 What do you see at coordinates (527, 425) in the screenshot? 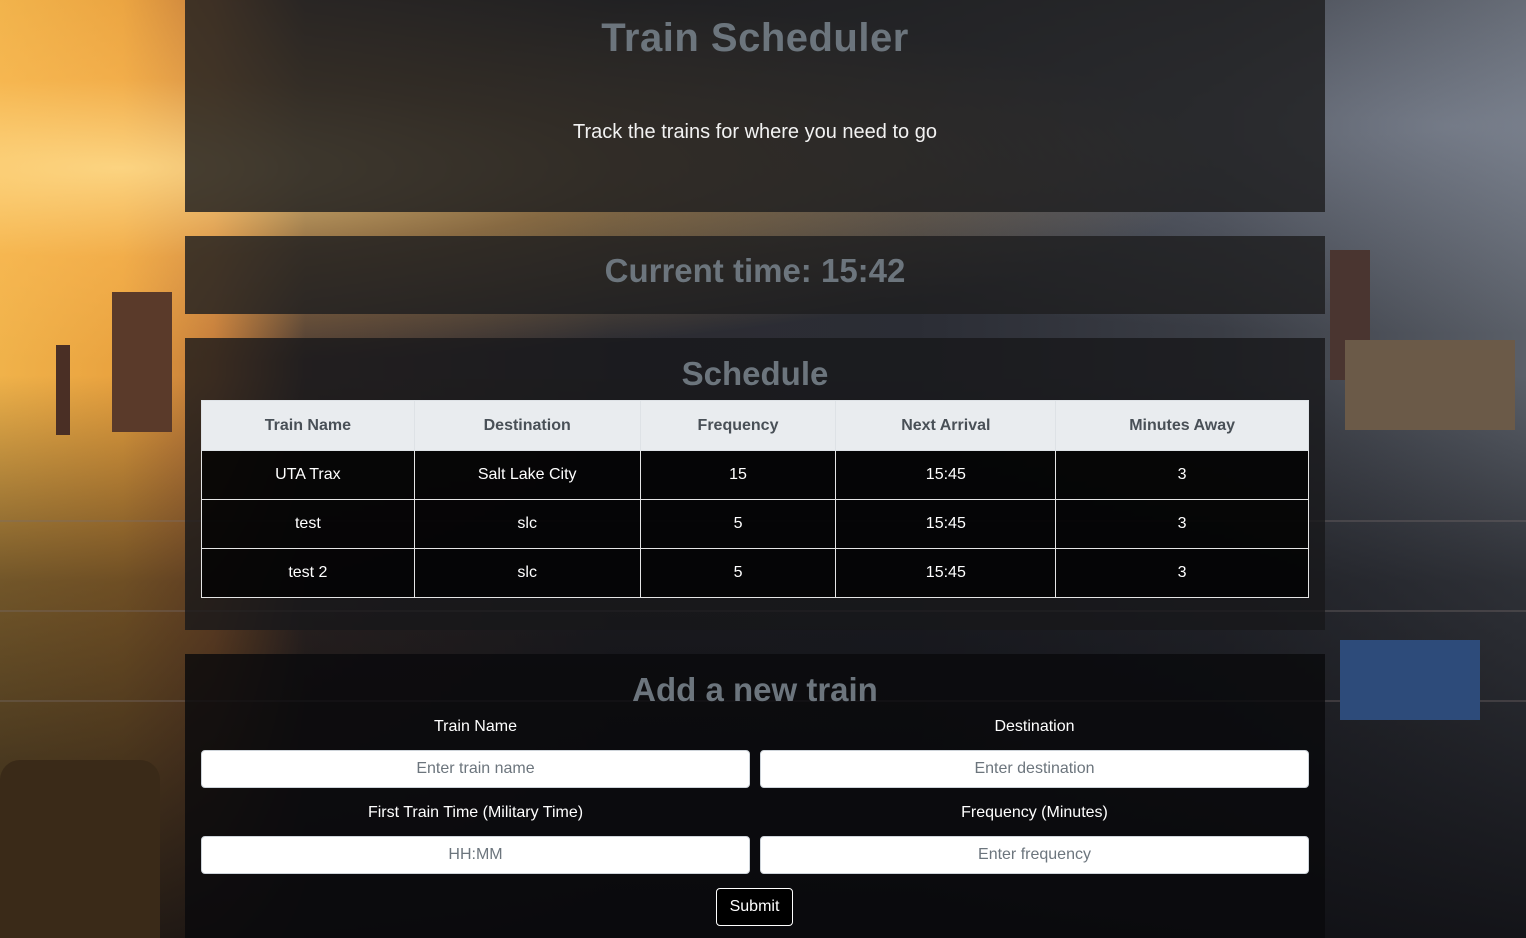
I see `column-header-destination: Destination` at bounding box center [527, 425].